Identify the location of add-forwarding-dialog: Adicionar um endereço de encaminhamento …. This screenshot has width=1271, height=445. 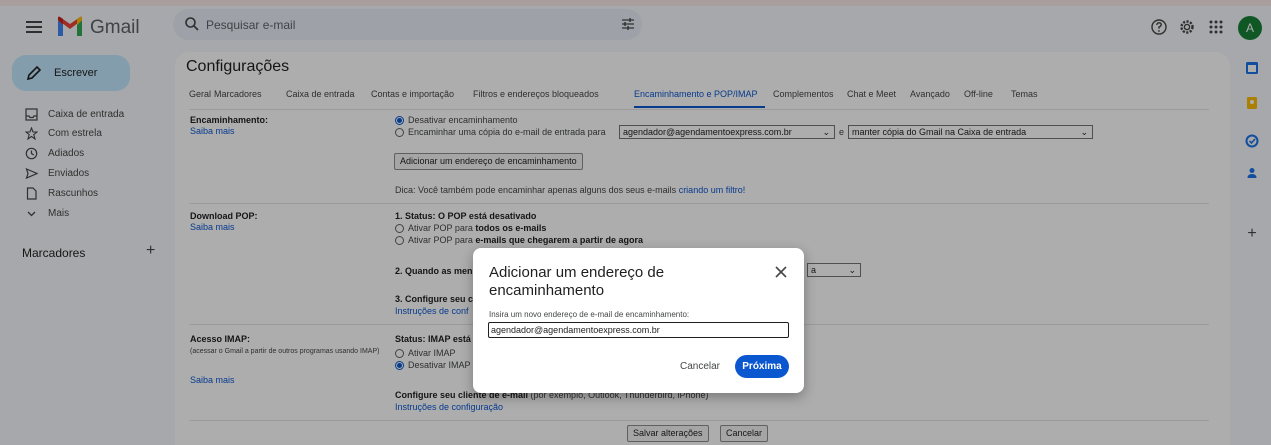
(638, 320).